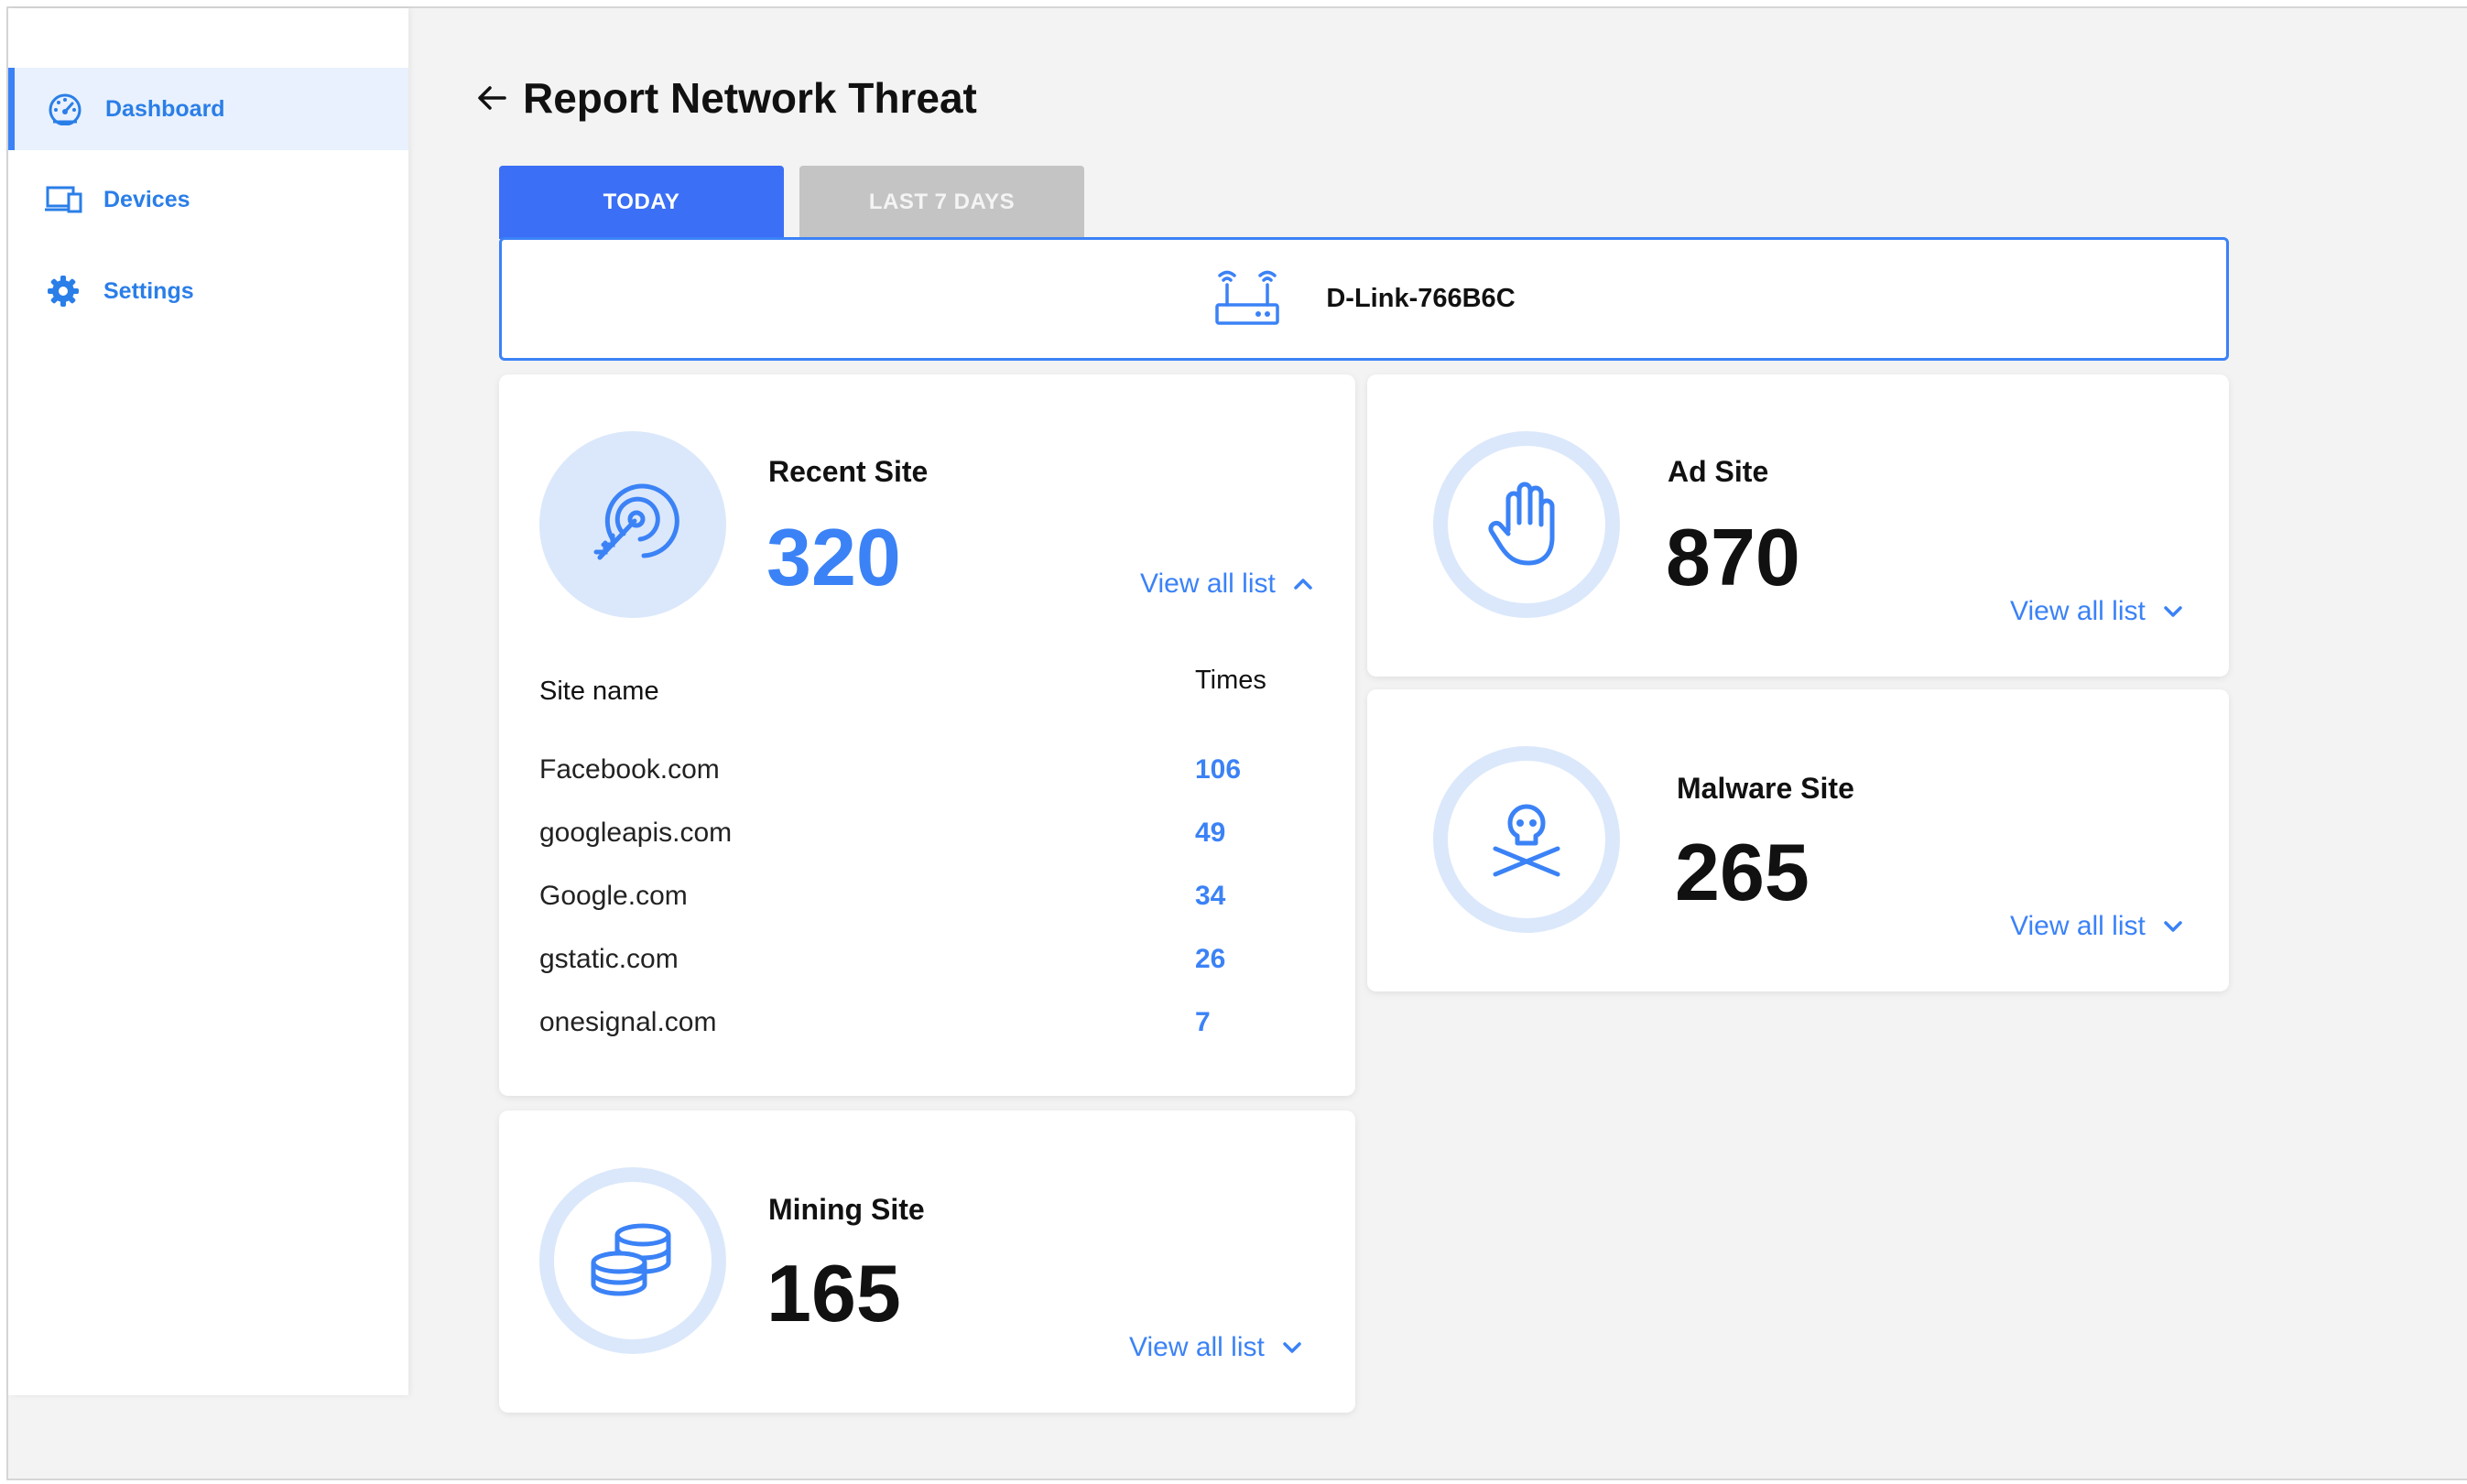  What do you see at coordinates (1230, 680) in the screenshot?
I see `column-header-times: Times` at bounding box center [1230, 680].